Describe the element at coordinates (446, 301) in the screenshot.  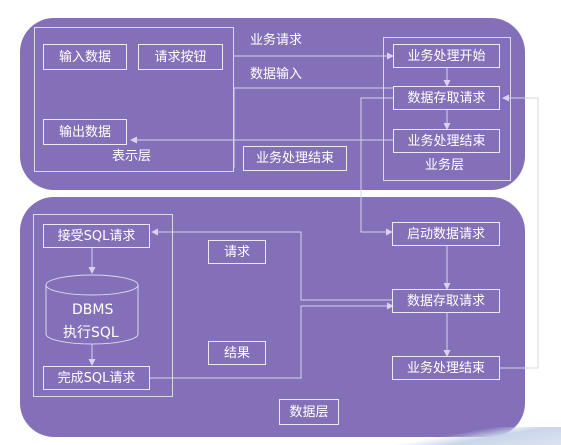
I see `data-access-box: 数据存取请求` at that location.